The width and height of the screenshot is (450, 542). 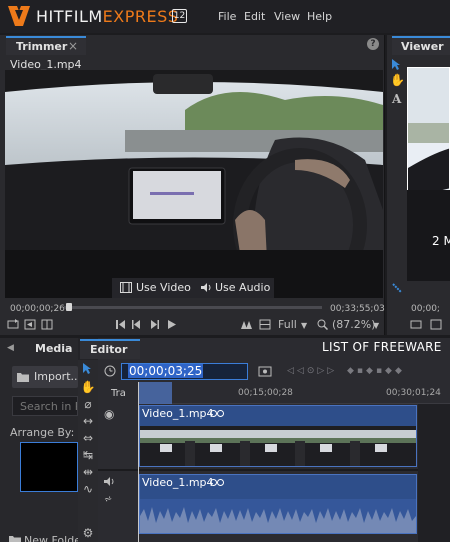 What do you see at coordinates (155, 393) in the screenshot?
I see `work-area-range` at bounding box center [155, 393].